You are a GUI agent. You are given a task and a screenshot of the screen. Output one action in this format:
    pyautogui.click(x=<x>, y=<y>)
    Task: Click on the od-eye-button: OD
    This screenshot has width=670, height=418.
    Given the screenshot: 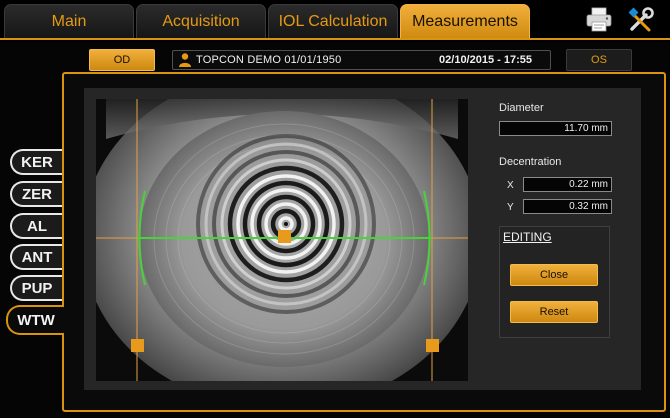 What is the action you would take?
    pyautogui.click(x=122, y=60)
    